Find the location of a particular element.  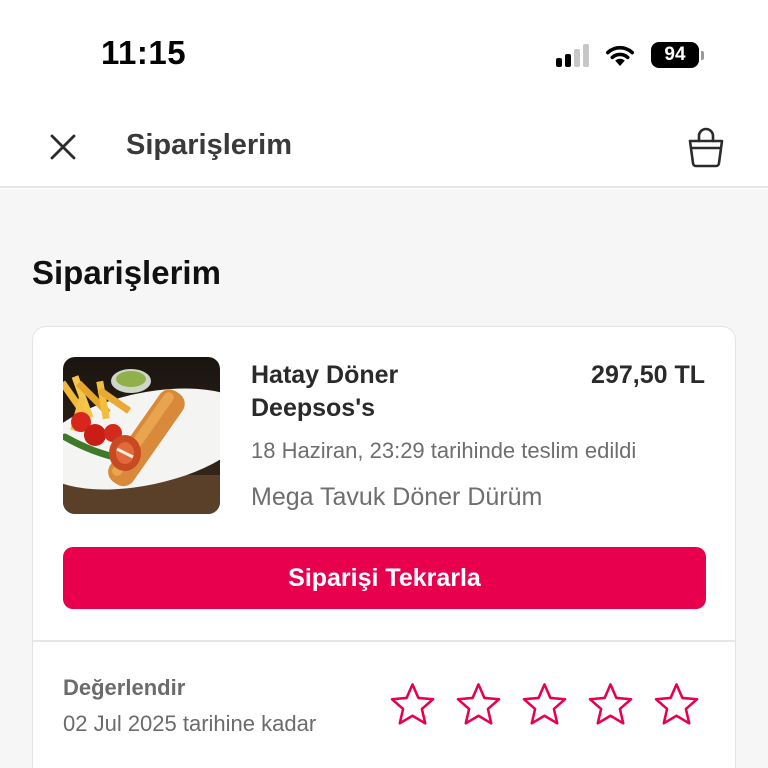

star-3-icon is located at coordinates (544, 704).